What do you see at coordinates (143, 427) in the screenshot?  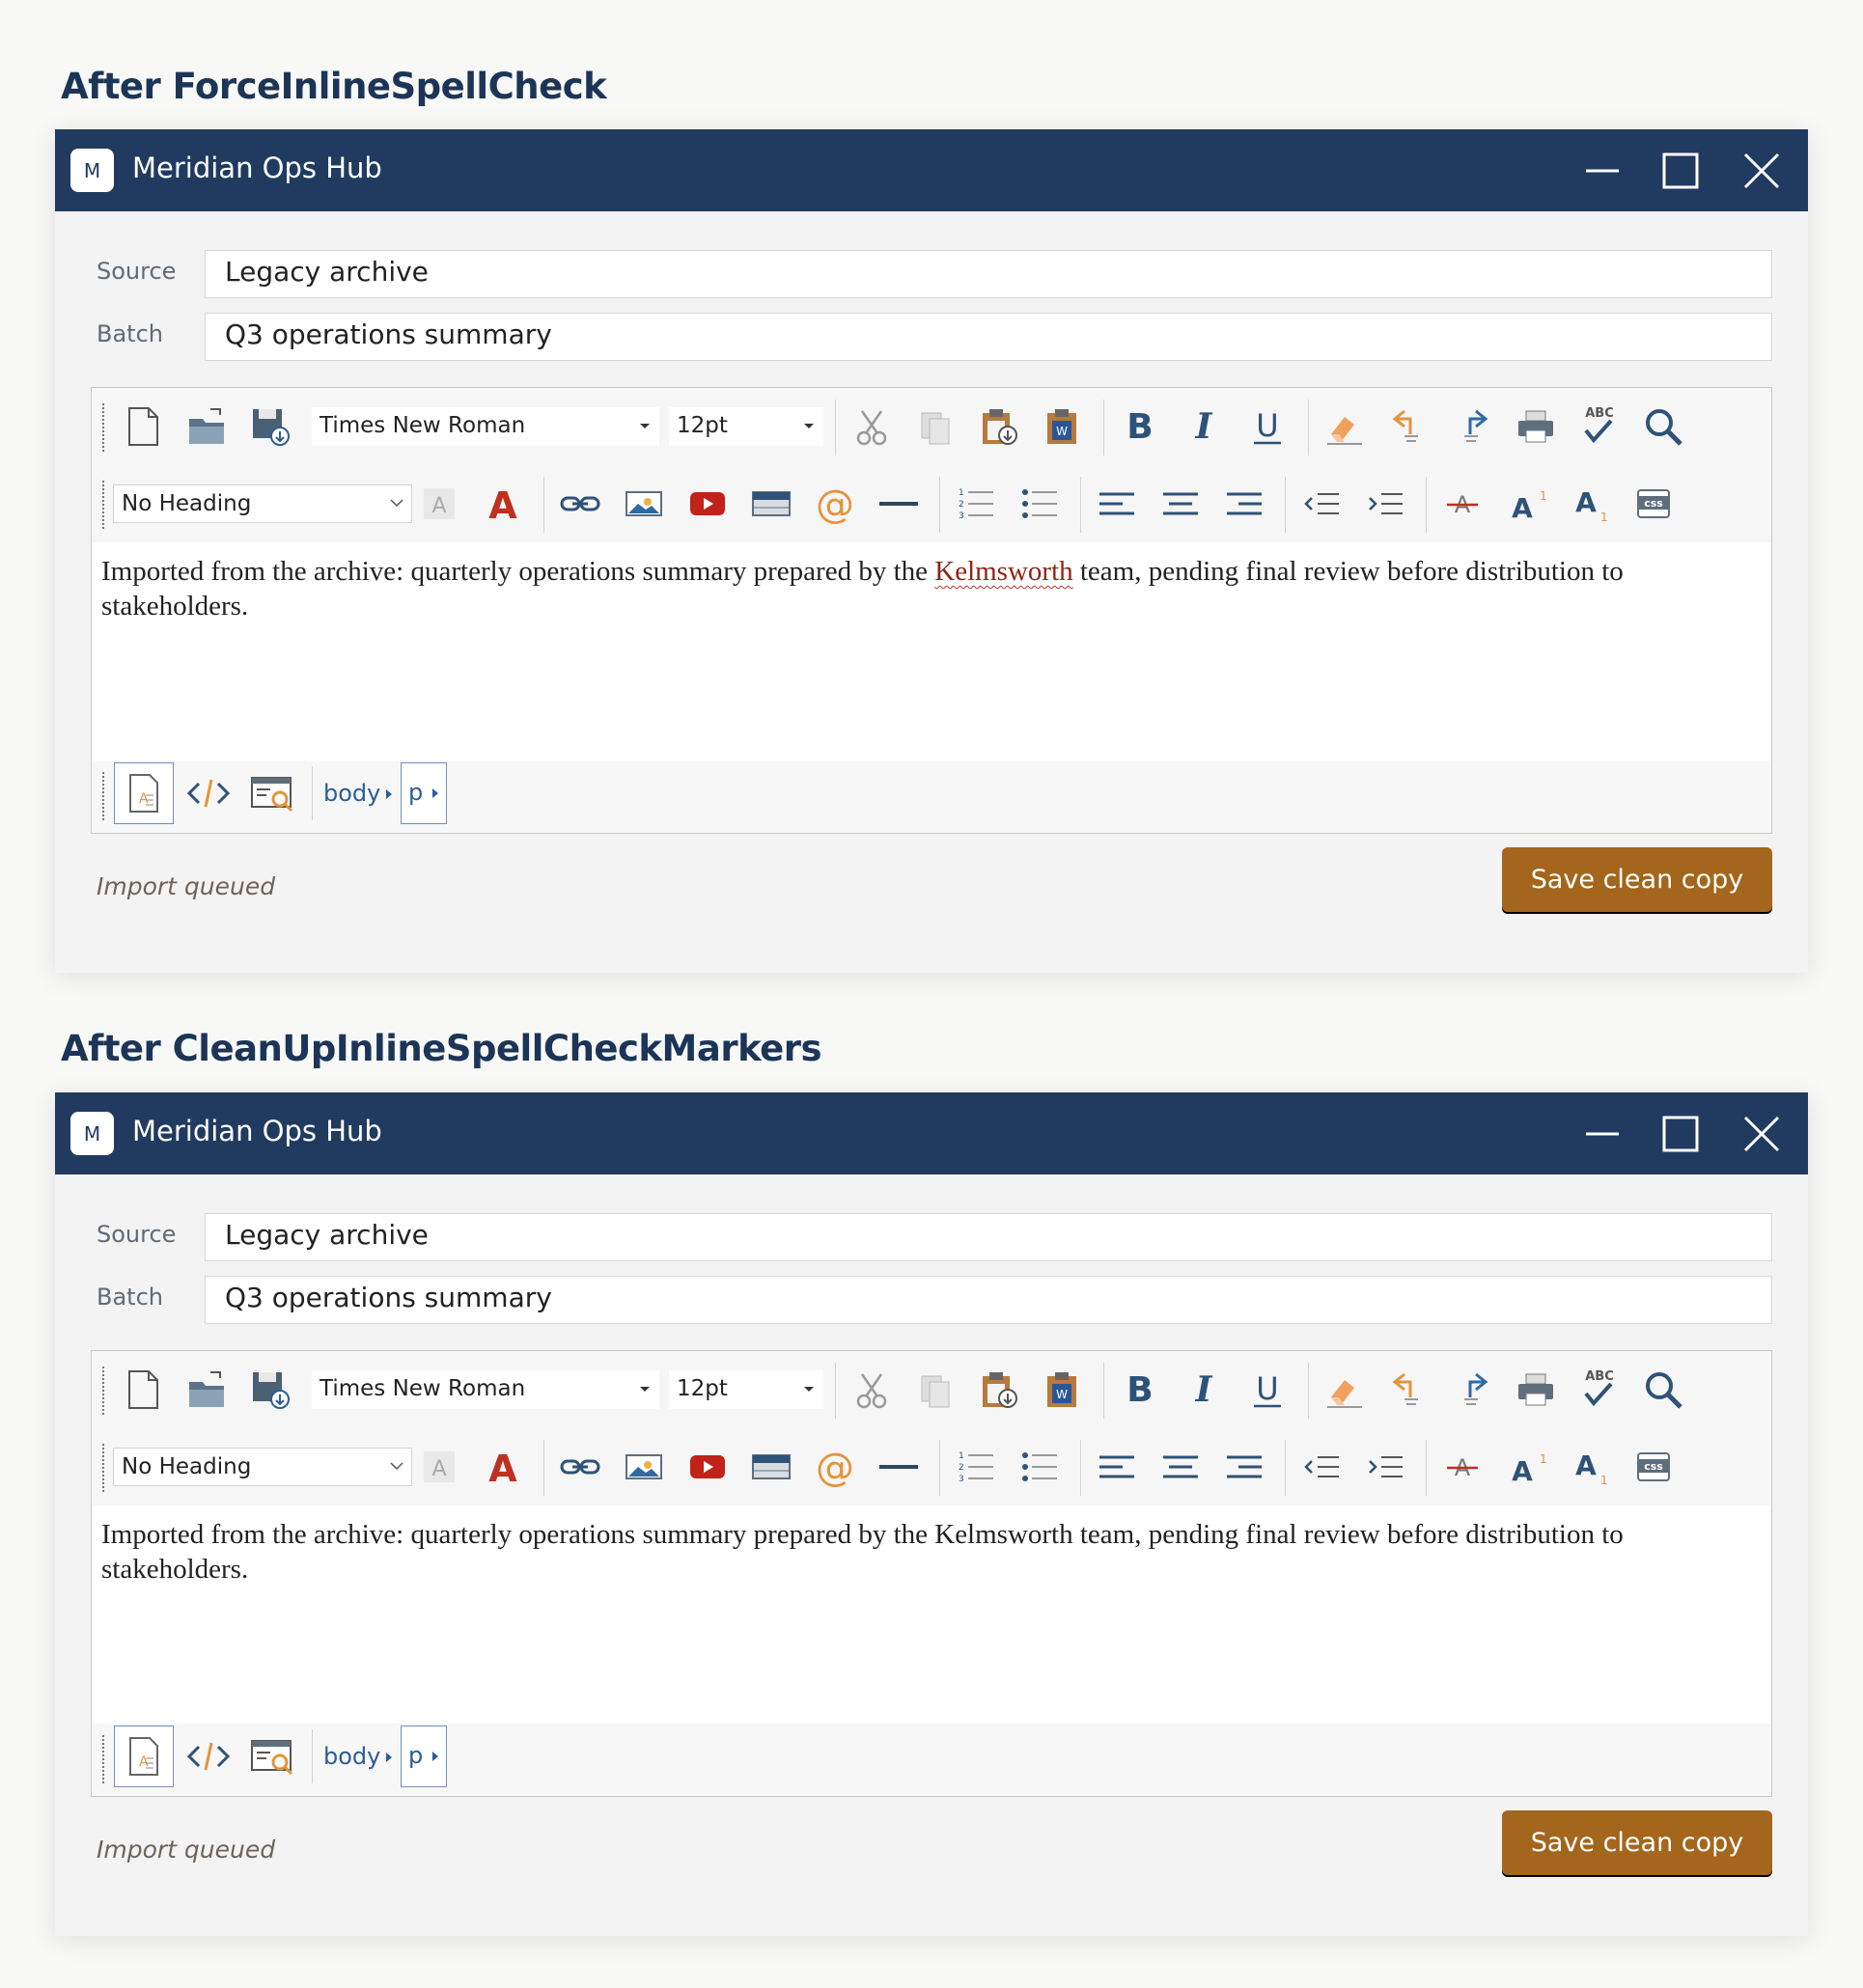 I see `new-document-icon` at bounding box center [143, 427].